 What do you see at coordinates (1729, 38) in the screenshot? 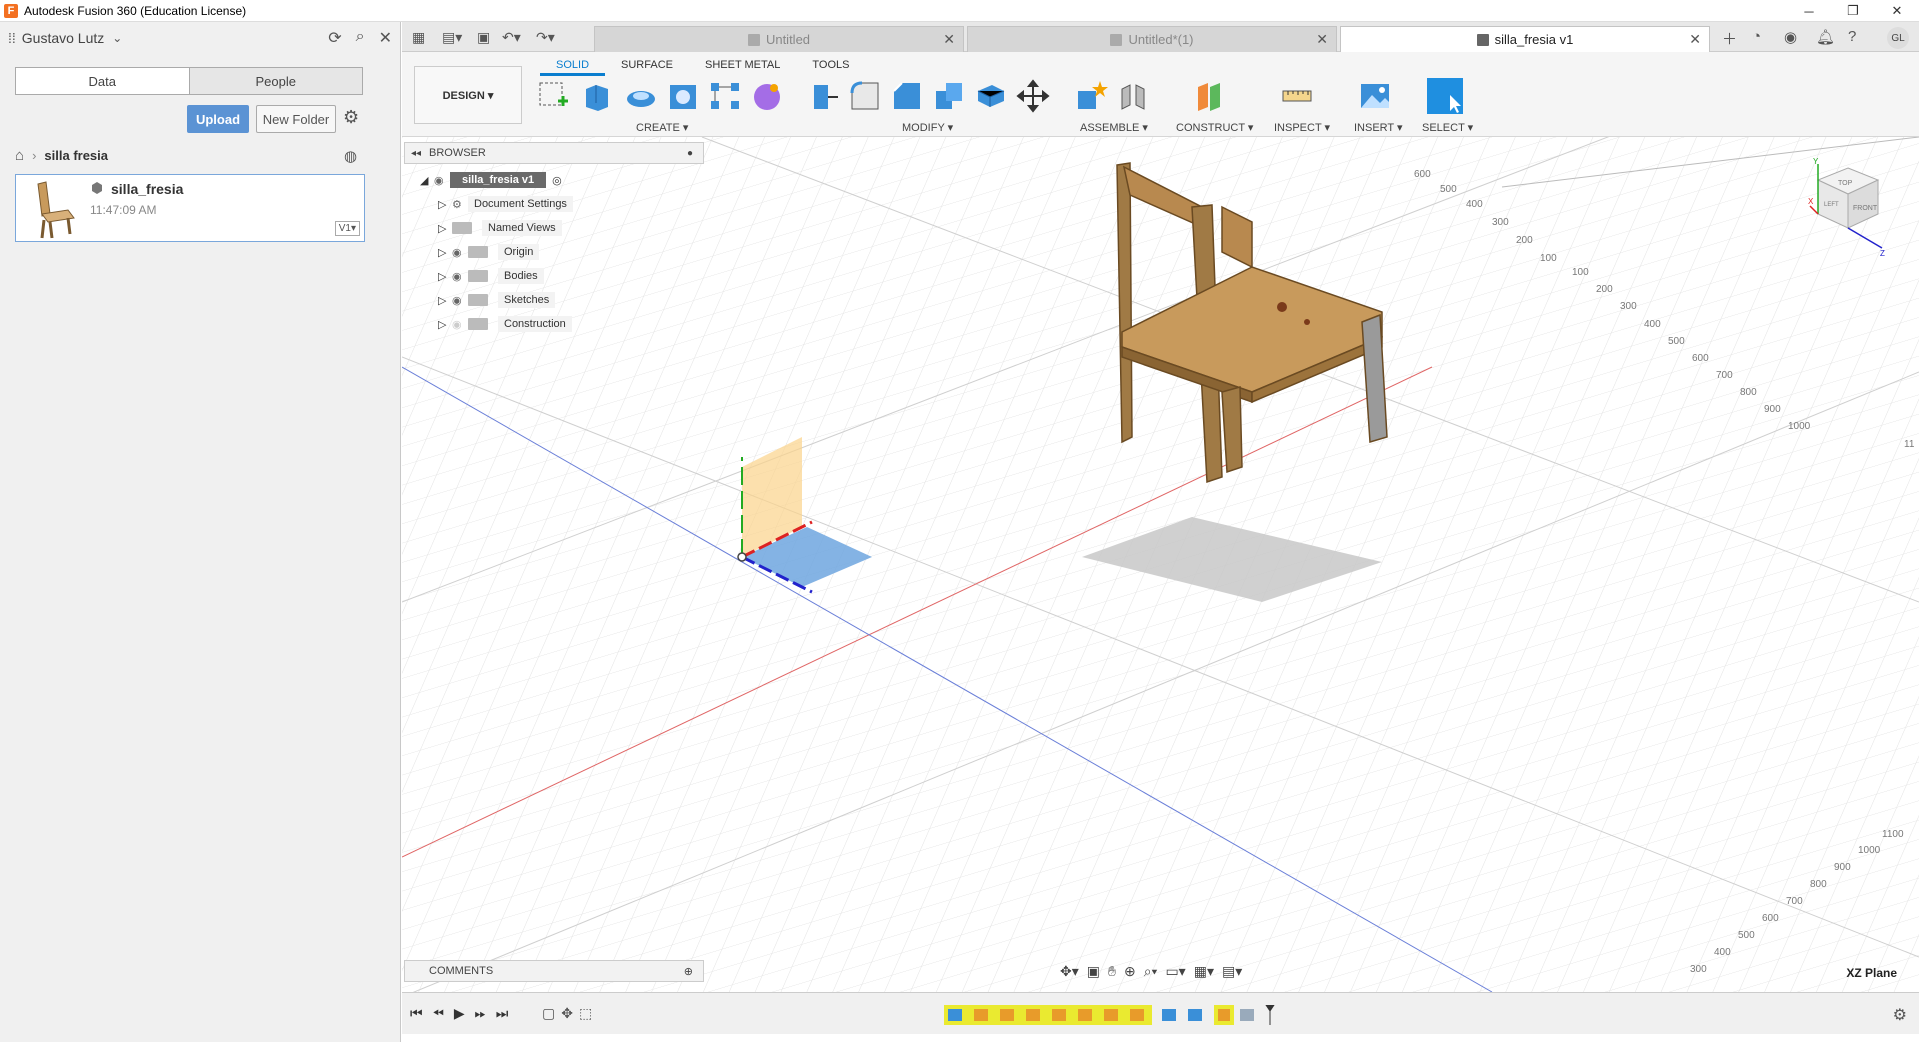
I see `new-tab-icon: ＋` at bounding box center [1729, 38].